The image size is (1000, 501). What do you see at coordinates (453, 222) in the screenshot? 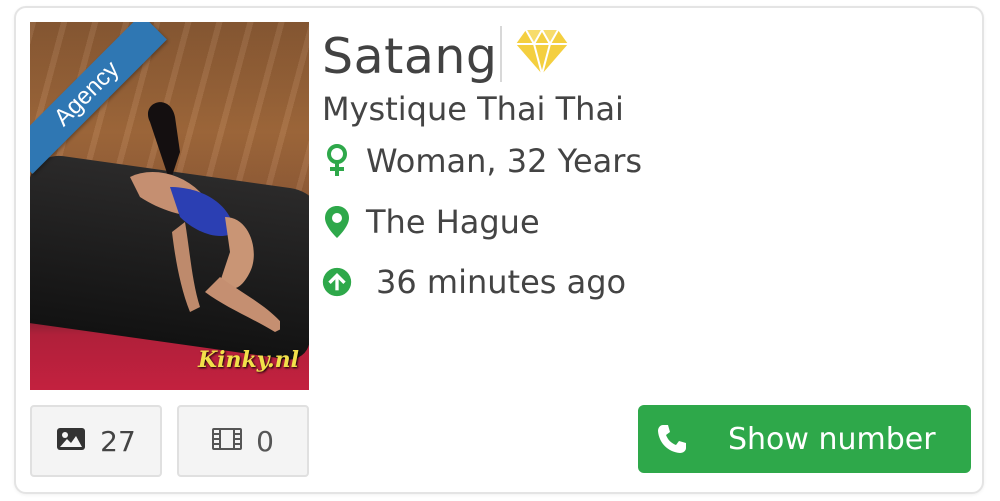
I see `location-text: The Hague` at bounding box center [453, 222].